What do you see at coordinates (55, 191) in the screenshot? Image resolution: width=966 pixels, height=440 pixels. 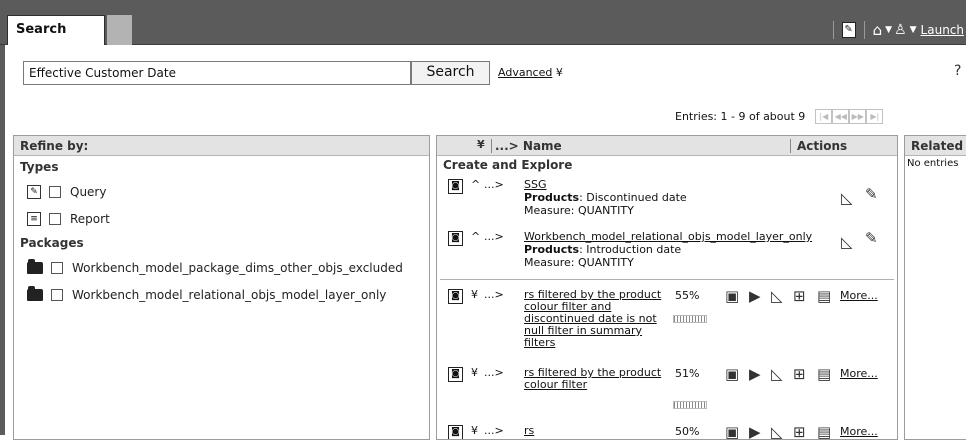 I see `query-checkbox` at bounding box center [55, 191].